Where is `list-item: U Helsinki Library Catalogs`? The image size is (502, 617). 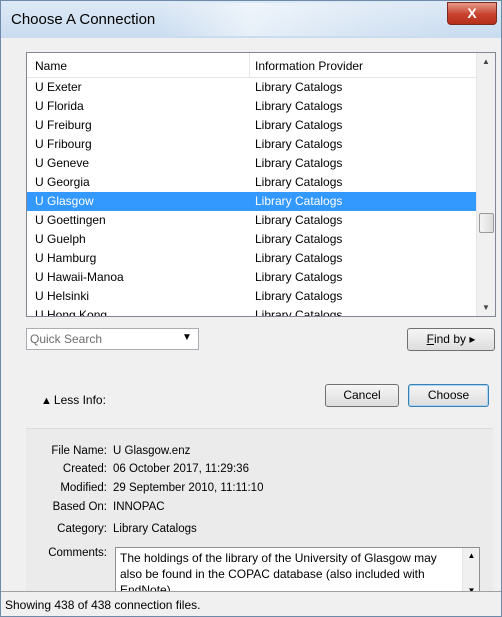
list-item: U Helsinki Library Catalogs is located at coordinates (251, 296).